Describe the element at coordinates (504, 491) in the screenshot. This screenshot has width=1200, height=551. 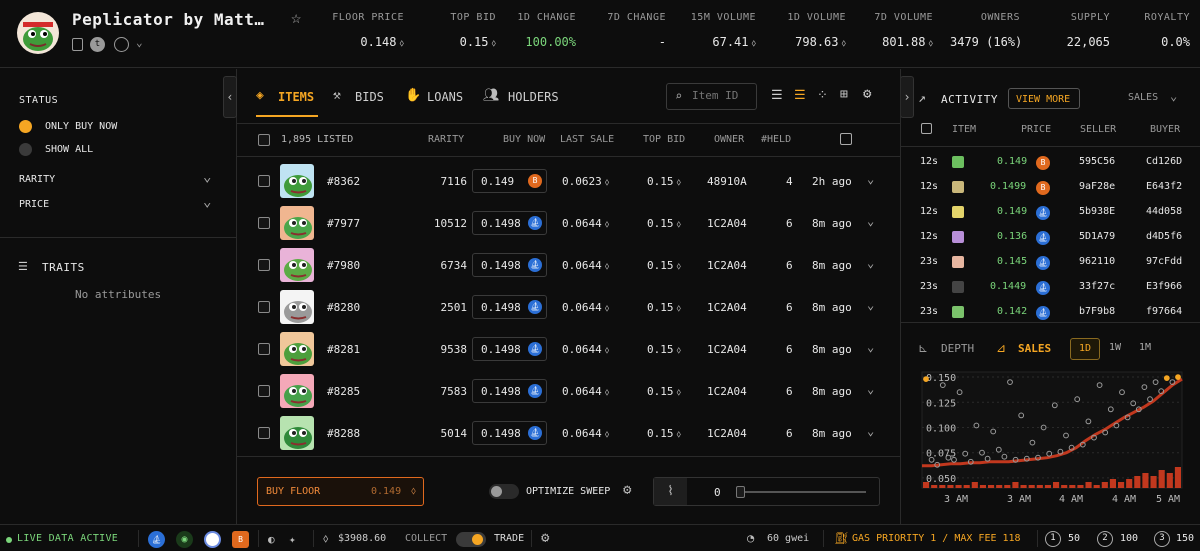
I see `optimize-sweep-toggle` at that location.